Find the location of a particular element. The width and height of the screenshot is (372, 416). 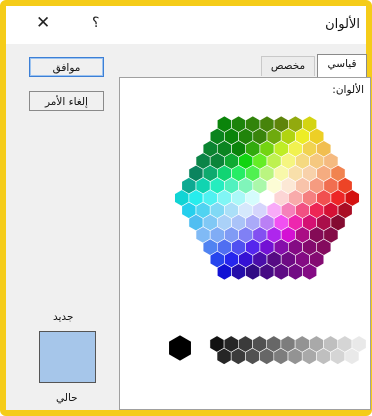

title-bar: ✕ ؟ الألوان is located at coordinates (186, 25).